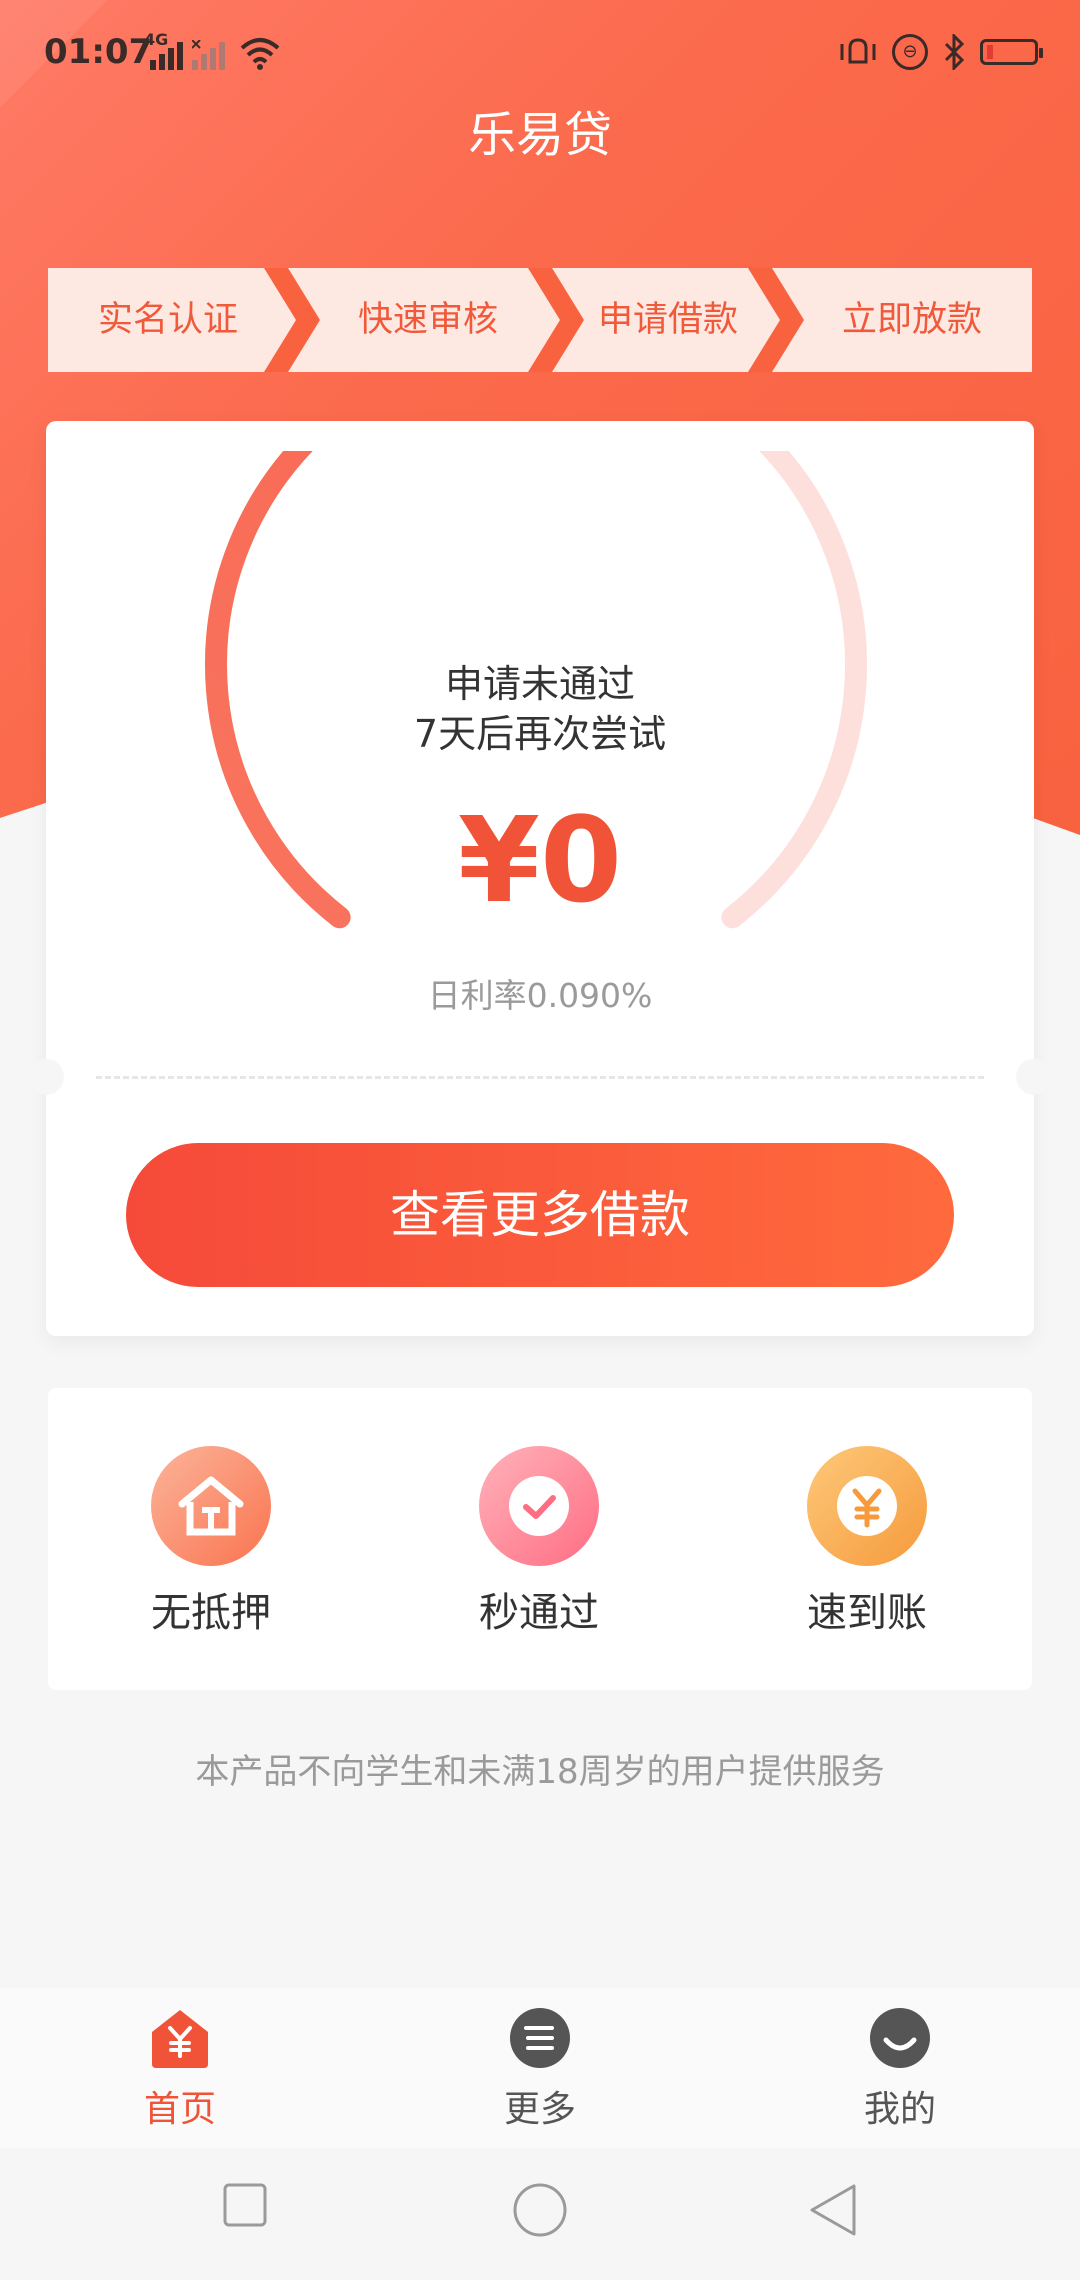 The image size is (1080, 2280). What do you see at coordinates (900, 2038) in the screenshot?
I see `smile-icon` at bounding box center [900, 2038].